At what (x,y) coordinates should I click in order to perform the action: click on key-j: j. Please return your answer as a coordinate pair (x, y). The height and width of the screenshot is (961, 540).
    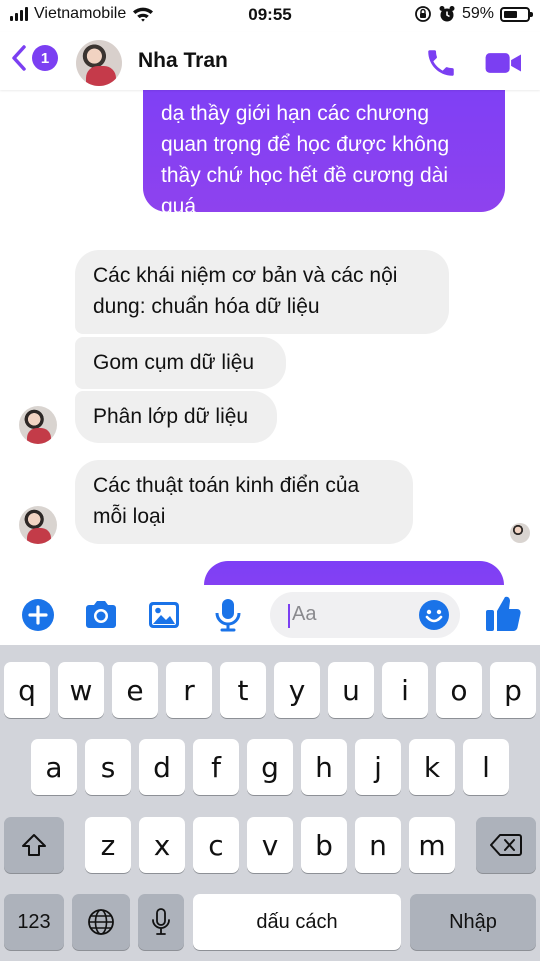
    Looking at the image, I should click on (378, 767).